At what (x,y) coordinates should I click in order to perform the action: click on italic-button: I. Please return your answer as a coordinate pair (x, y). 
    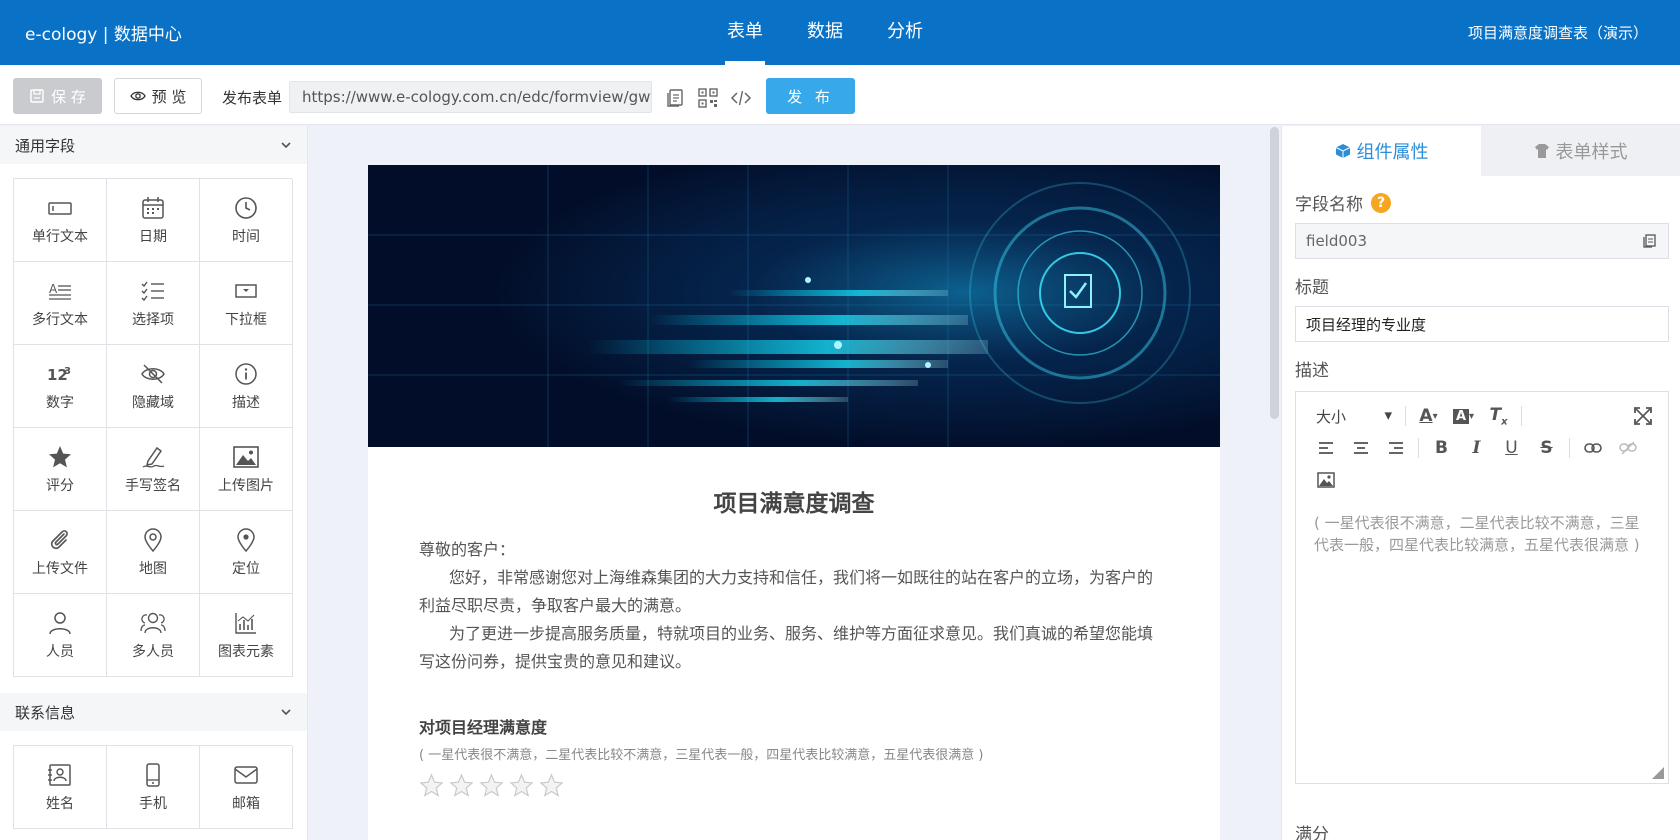
    Looking at the image, I should click on (1476, 448).